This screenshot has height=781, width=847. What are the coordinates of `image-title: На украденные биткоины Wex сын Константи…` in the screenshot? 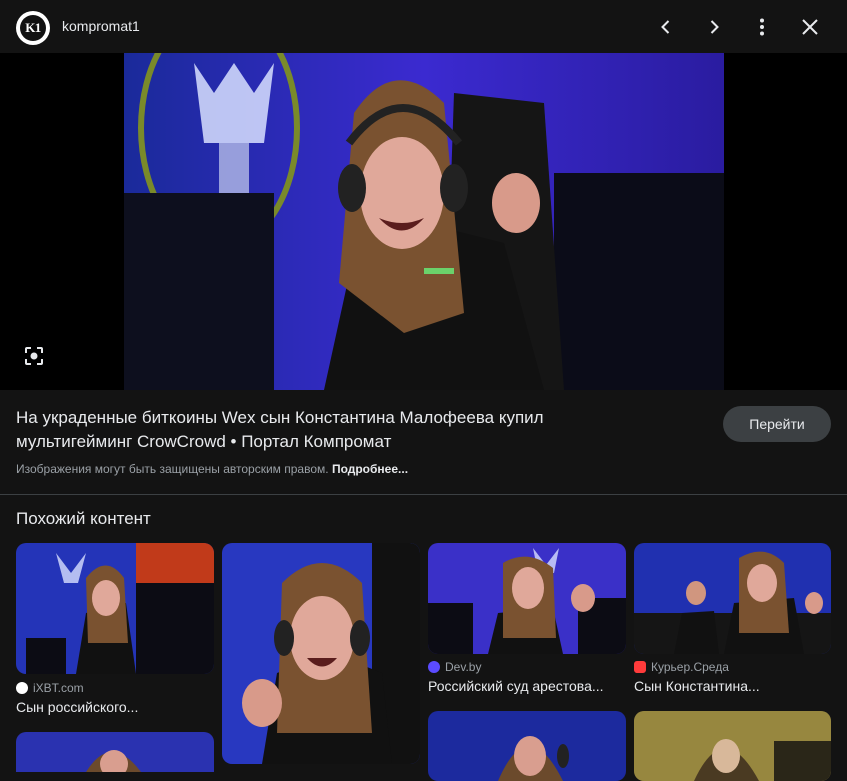 It's located at (336, 430).